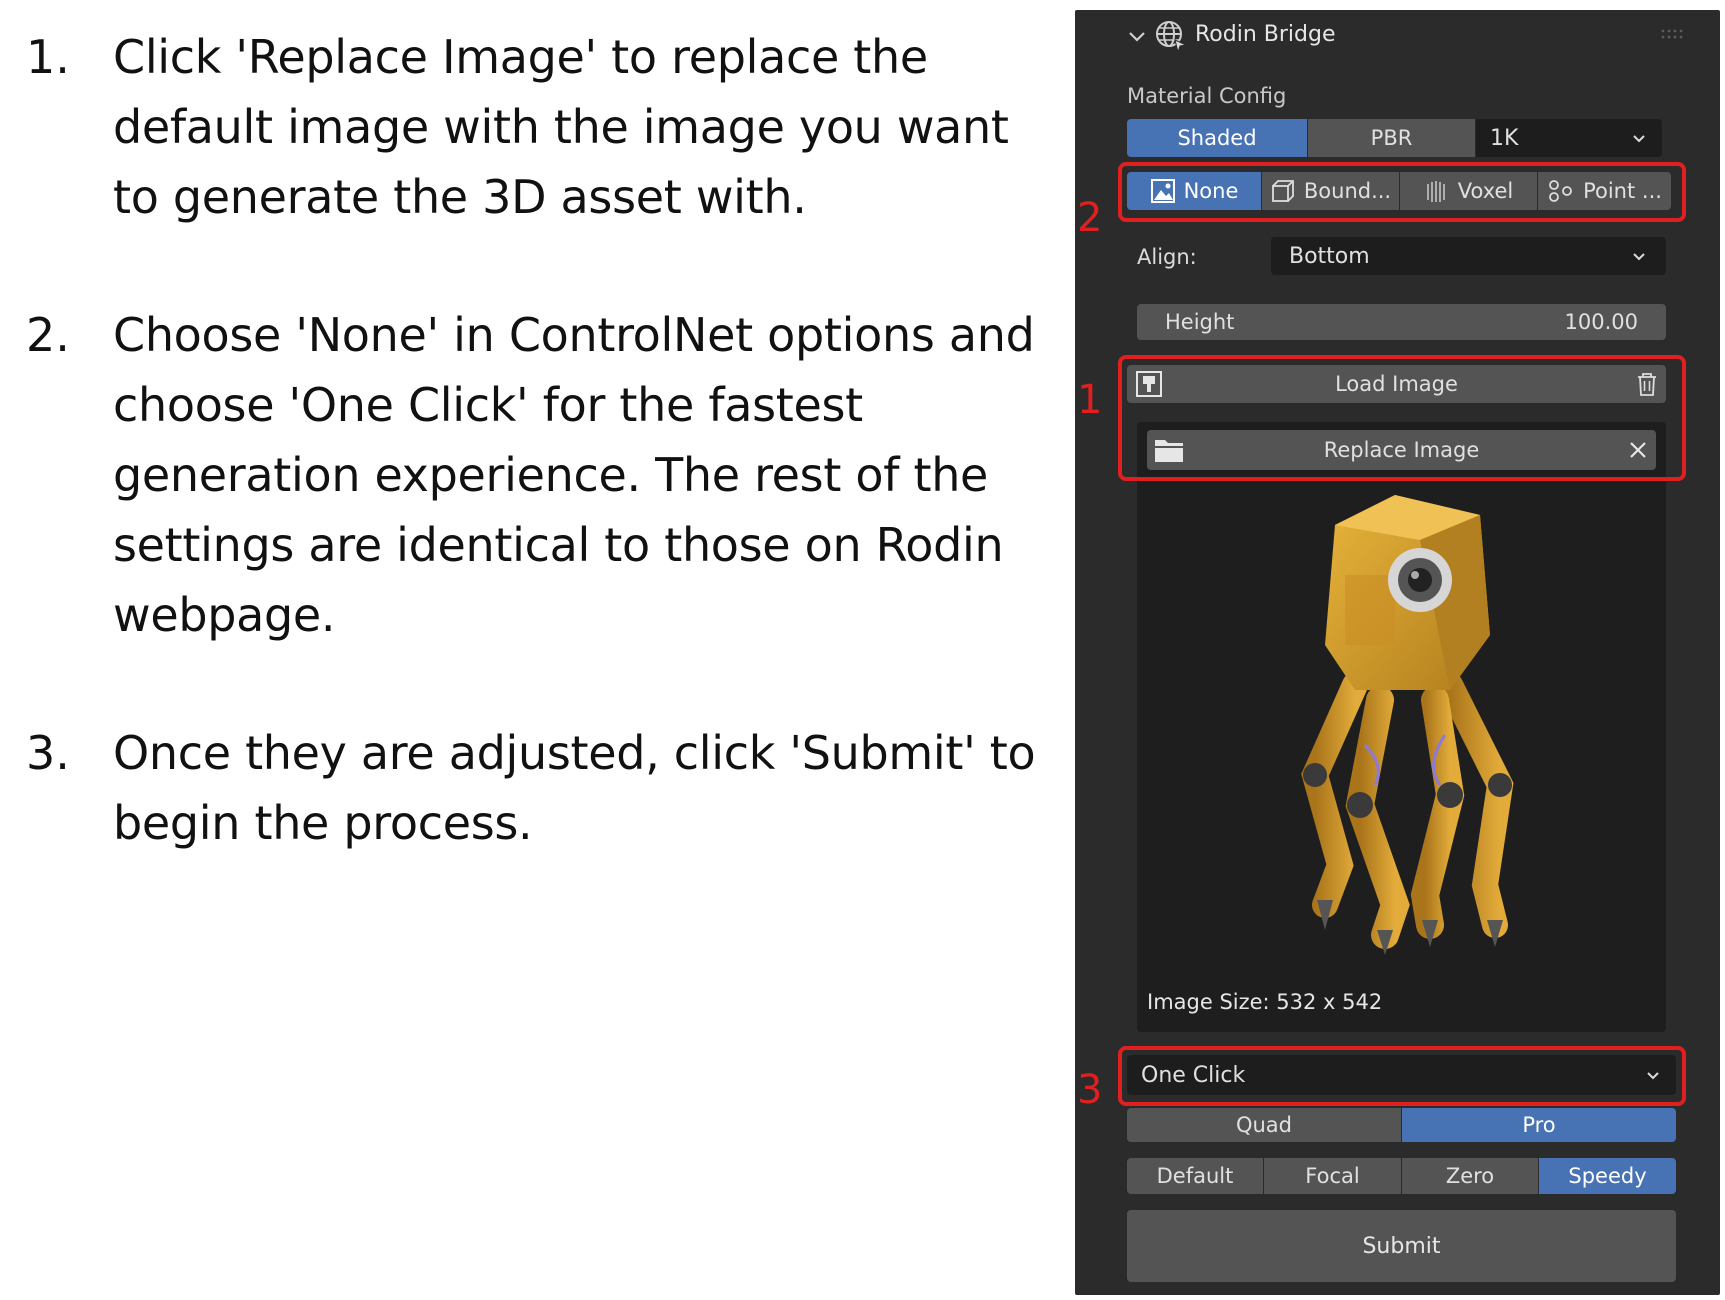 Image resolution: width=1725 pixels, height=1300 pixels. Describe the element at coordinates (1470, 1176) in the screenshot. I see `tab-zero: Zero` at that location.